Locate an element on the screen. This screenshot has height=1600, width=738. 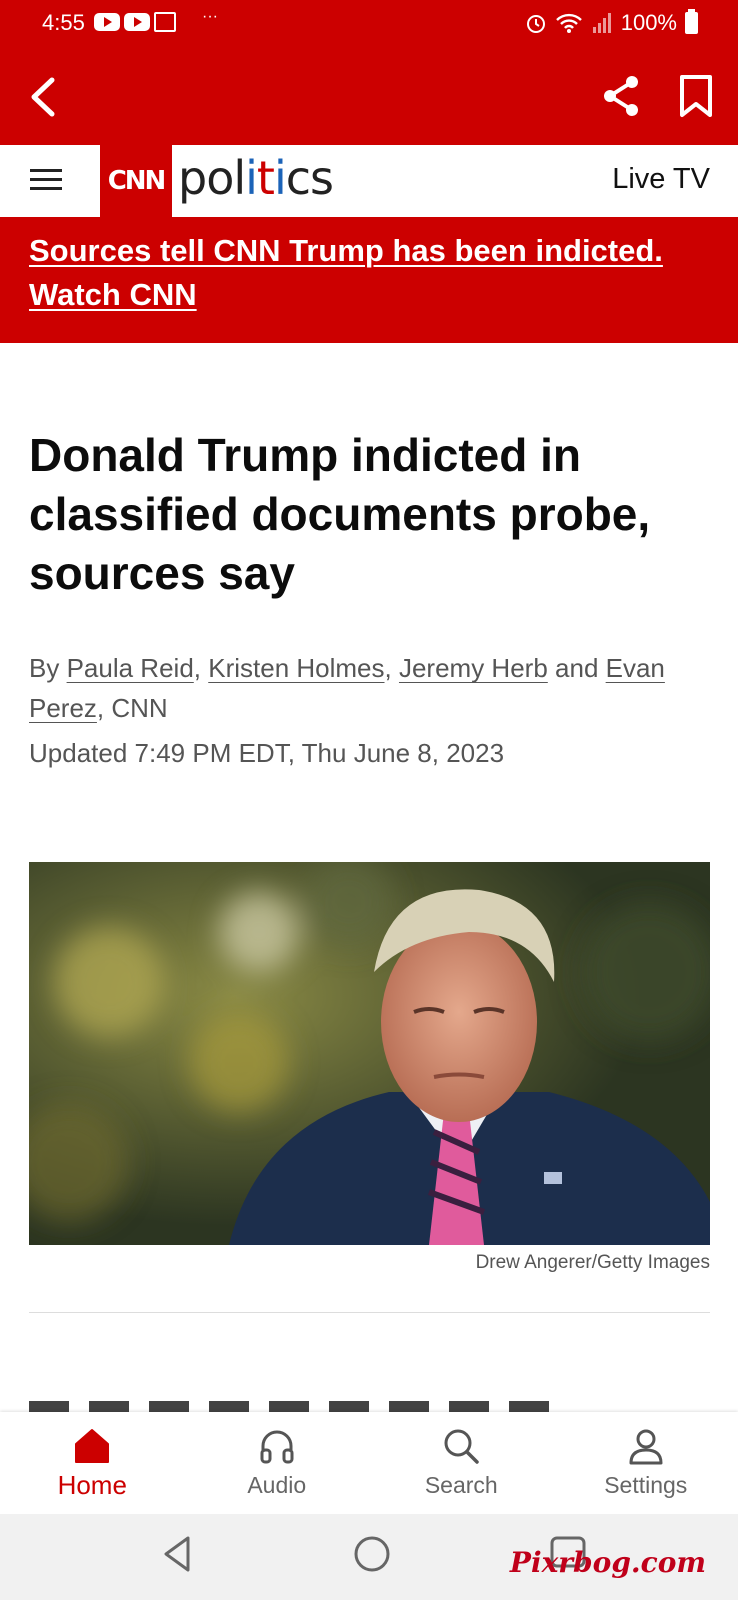
person-icon is located at coordinates (646, 1447).